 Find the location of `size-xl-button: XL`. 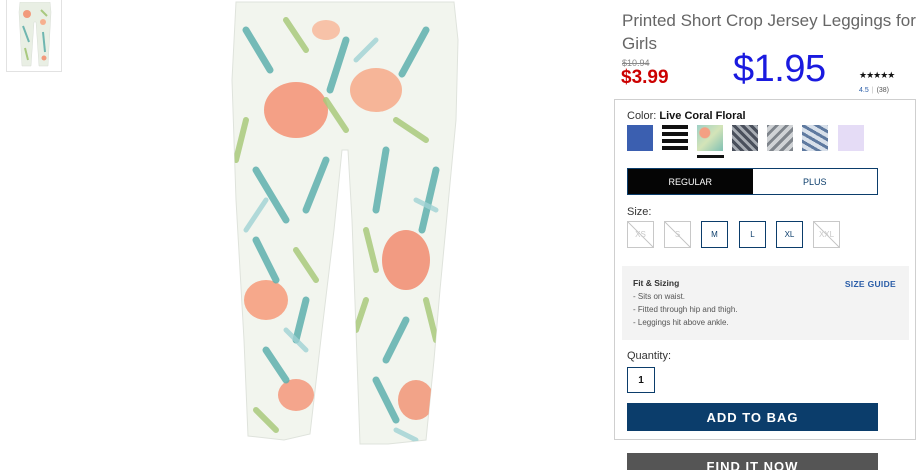

size-xl-button: XL is located at coordinates (789, 234).